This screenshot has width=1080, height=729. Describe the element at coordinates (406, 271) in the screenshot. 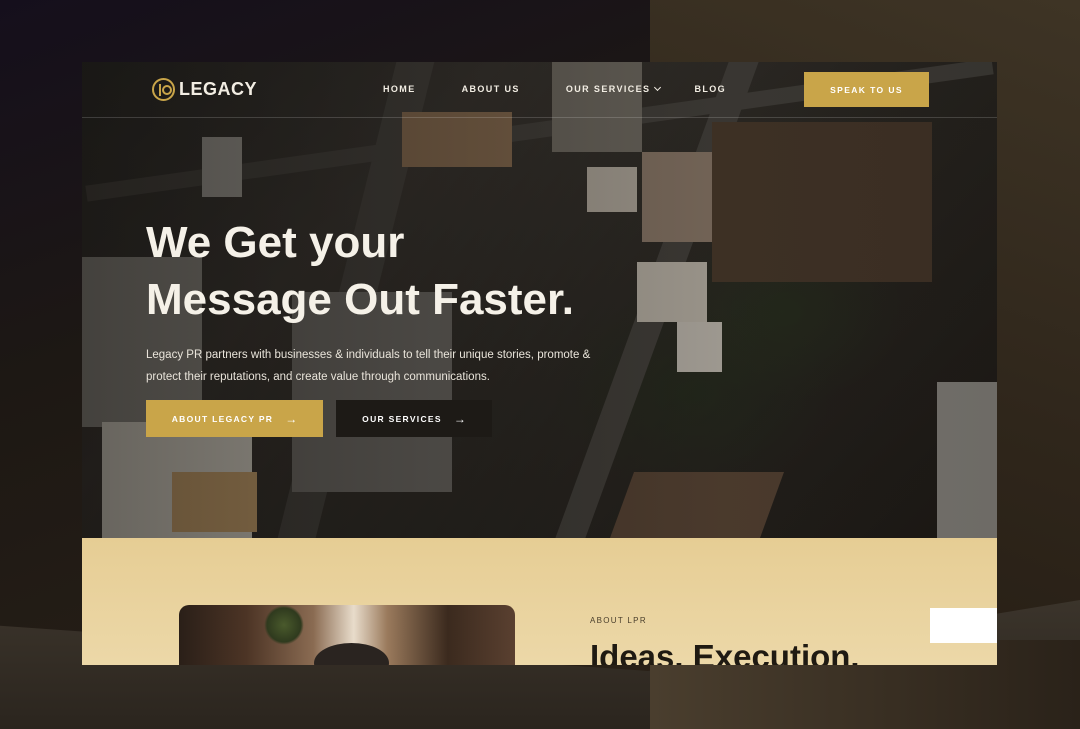

I see `hero-title: We Get your Message Out Faster.` at that location.